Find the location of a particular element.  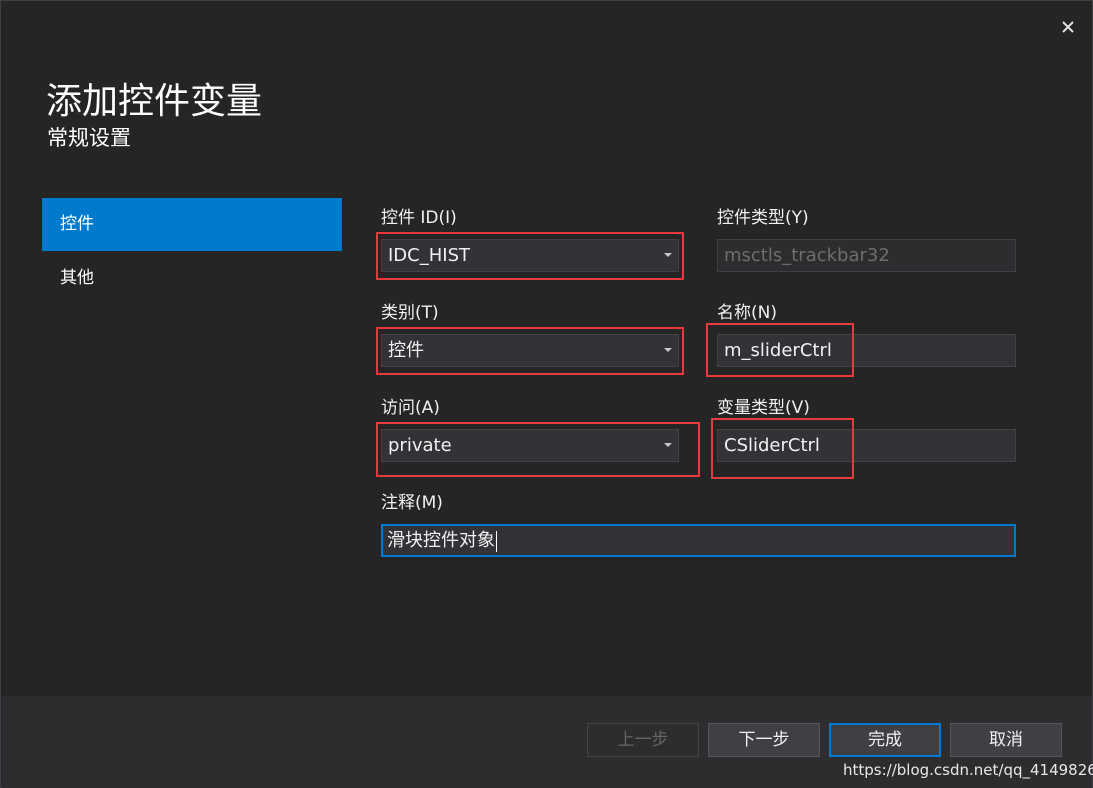

control-type-label: 控件类型(Y) is located at coordinates (763, 218).